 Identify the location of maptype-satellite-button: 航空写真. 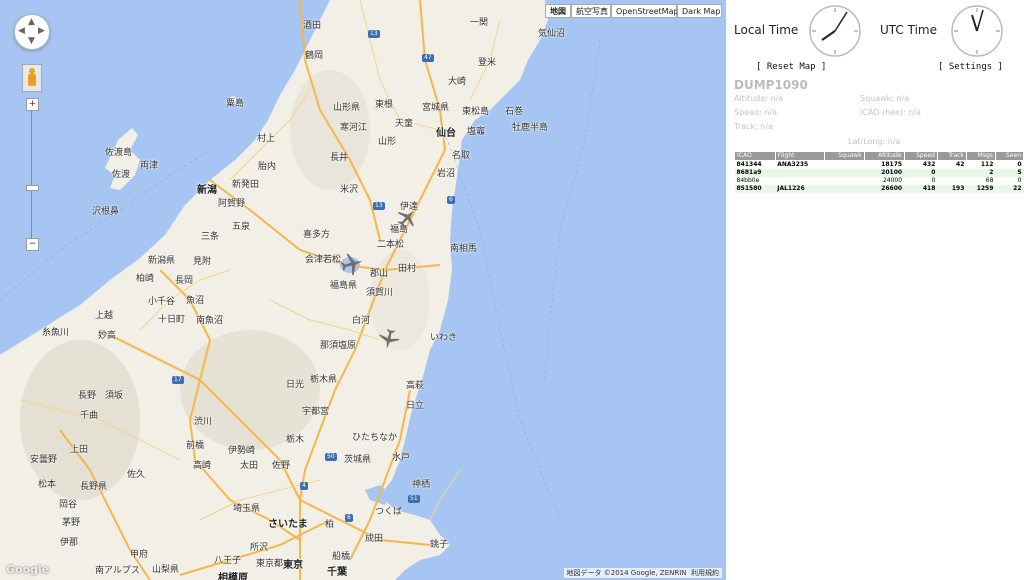
(591, 11).